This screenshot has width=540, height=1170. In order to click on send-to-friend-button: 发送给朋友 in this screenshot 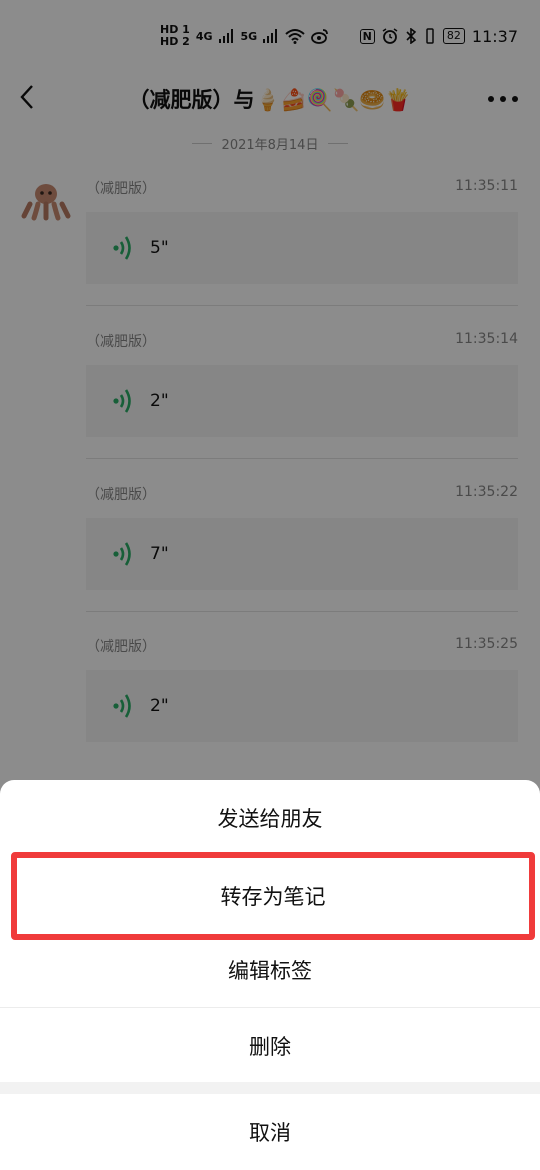, I will do `click(270, 818)`.